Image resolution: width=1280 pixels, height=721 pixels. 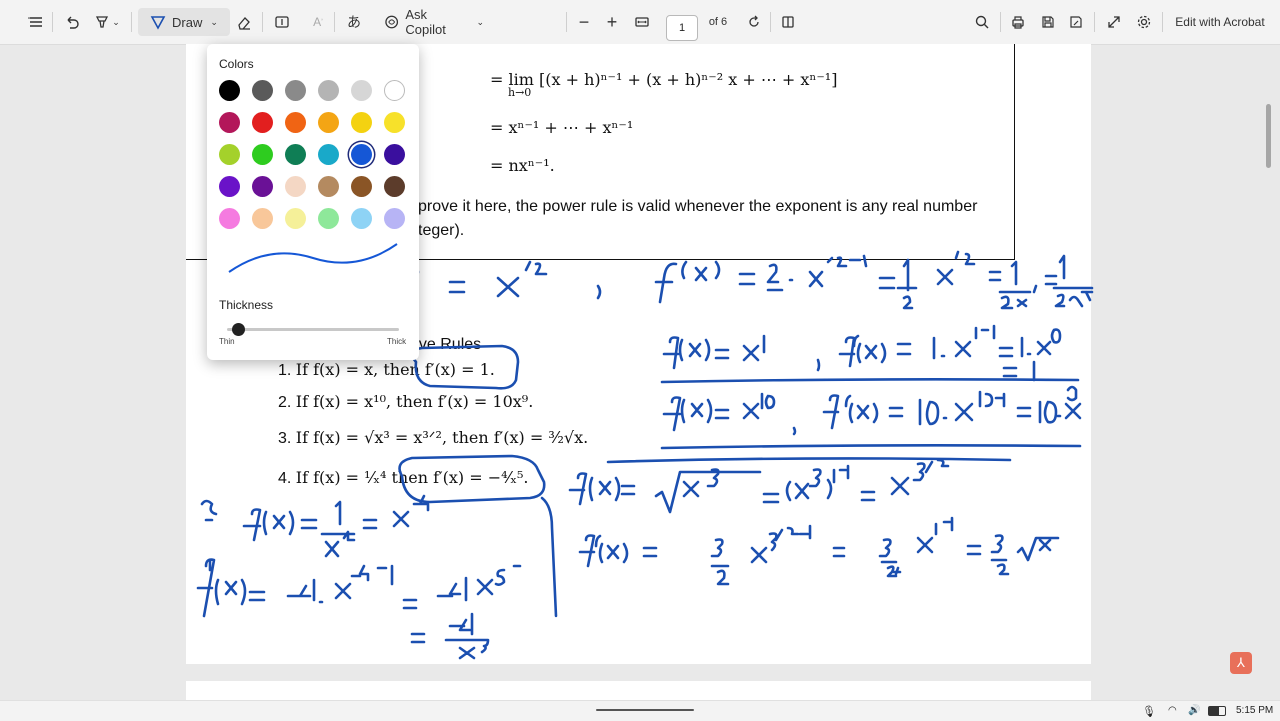 I want to click on draw-label: Draw, so click(x=187, y=22).